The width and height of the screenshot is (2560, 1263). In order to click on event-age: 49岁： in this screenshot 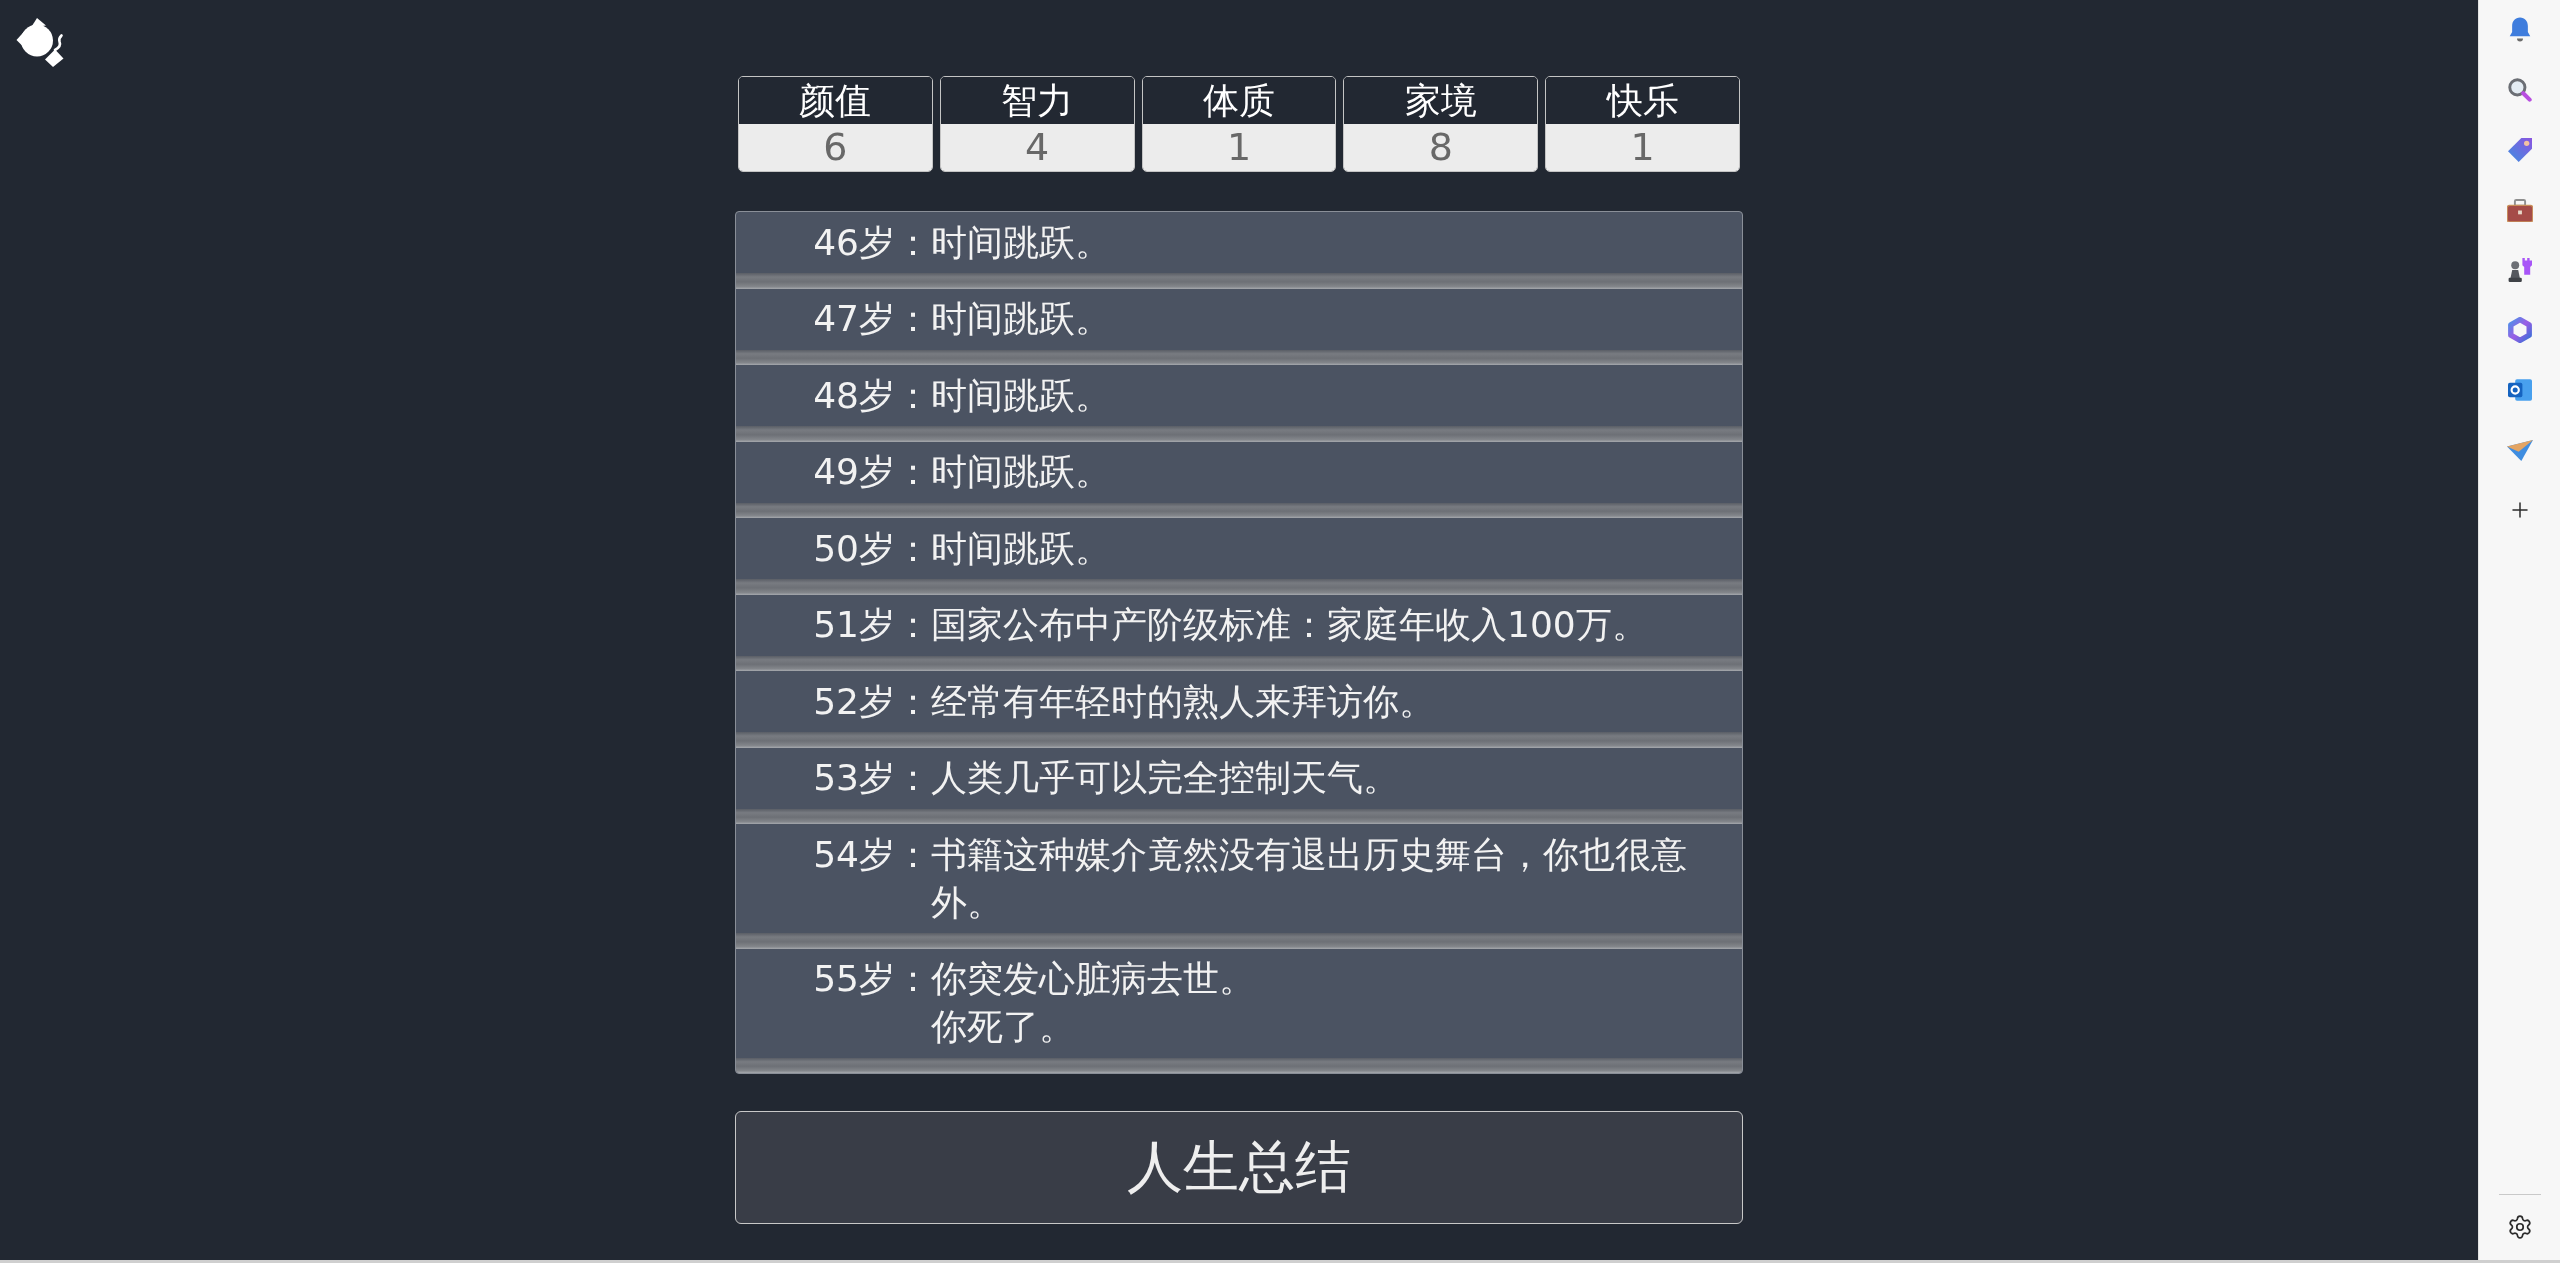, I will do `click(871, 472)`.